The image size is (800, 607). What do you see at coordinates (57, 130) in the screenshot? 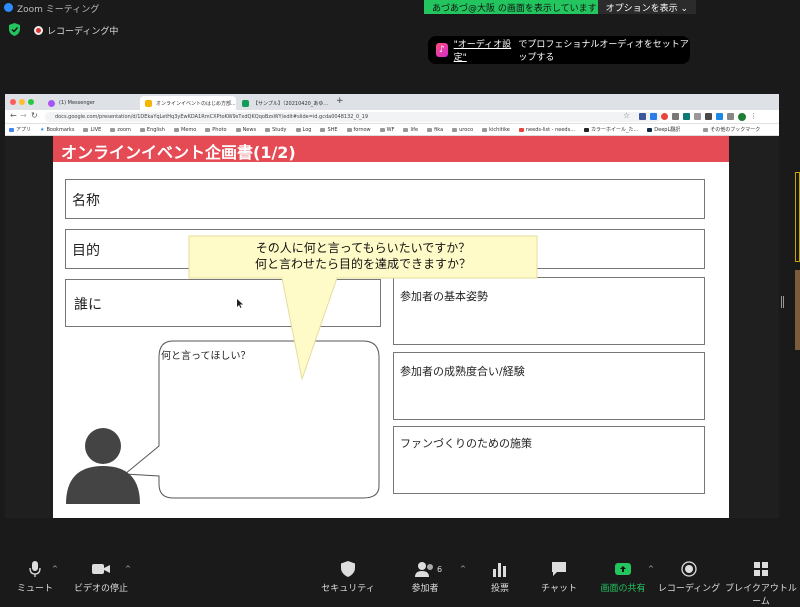
I see `bookmark-item: ★ Bookmarks` at bounding box center [57, 130].